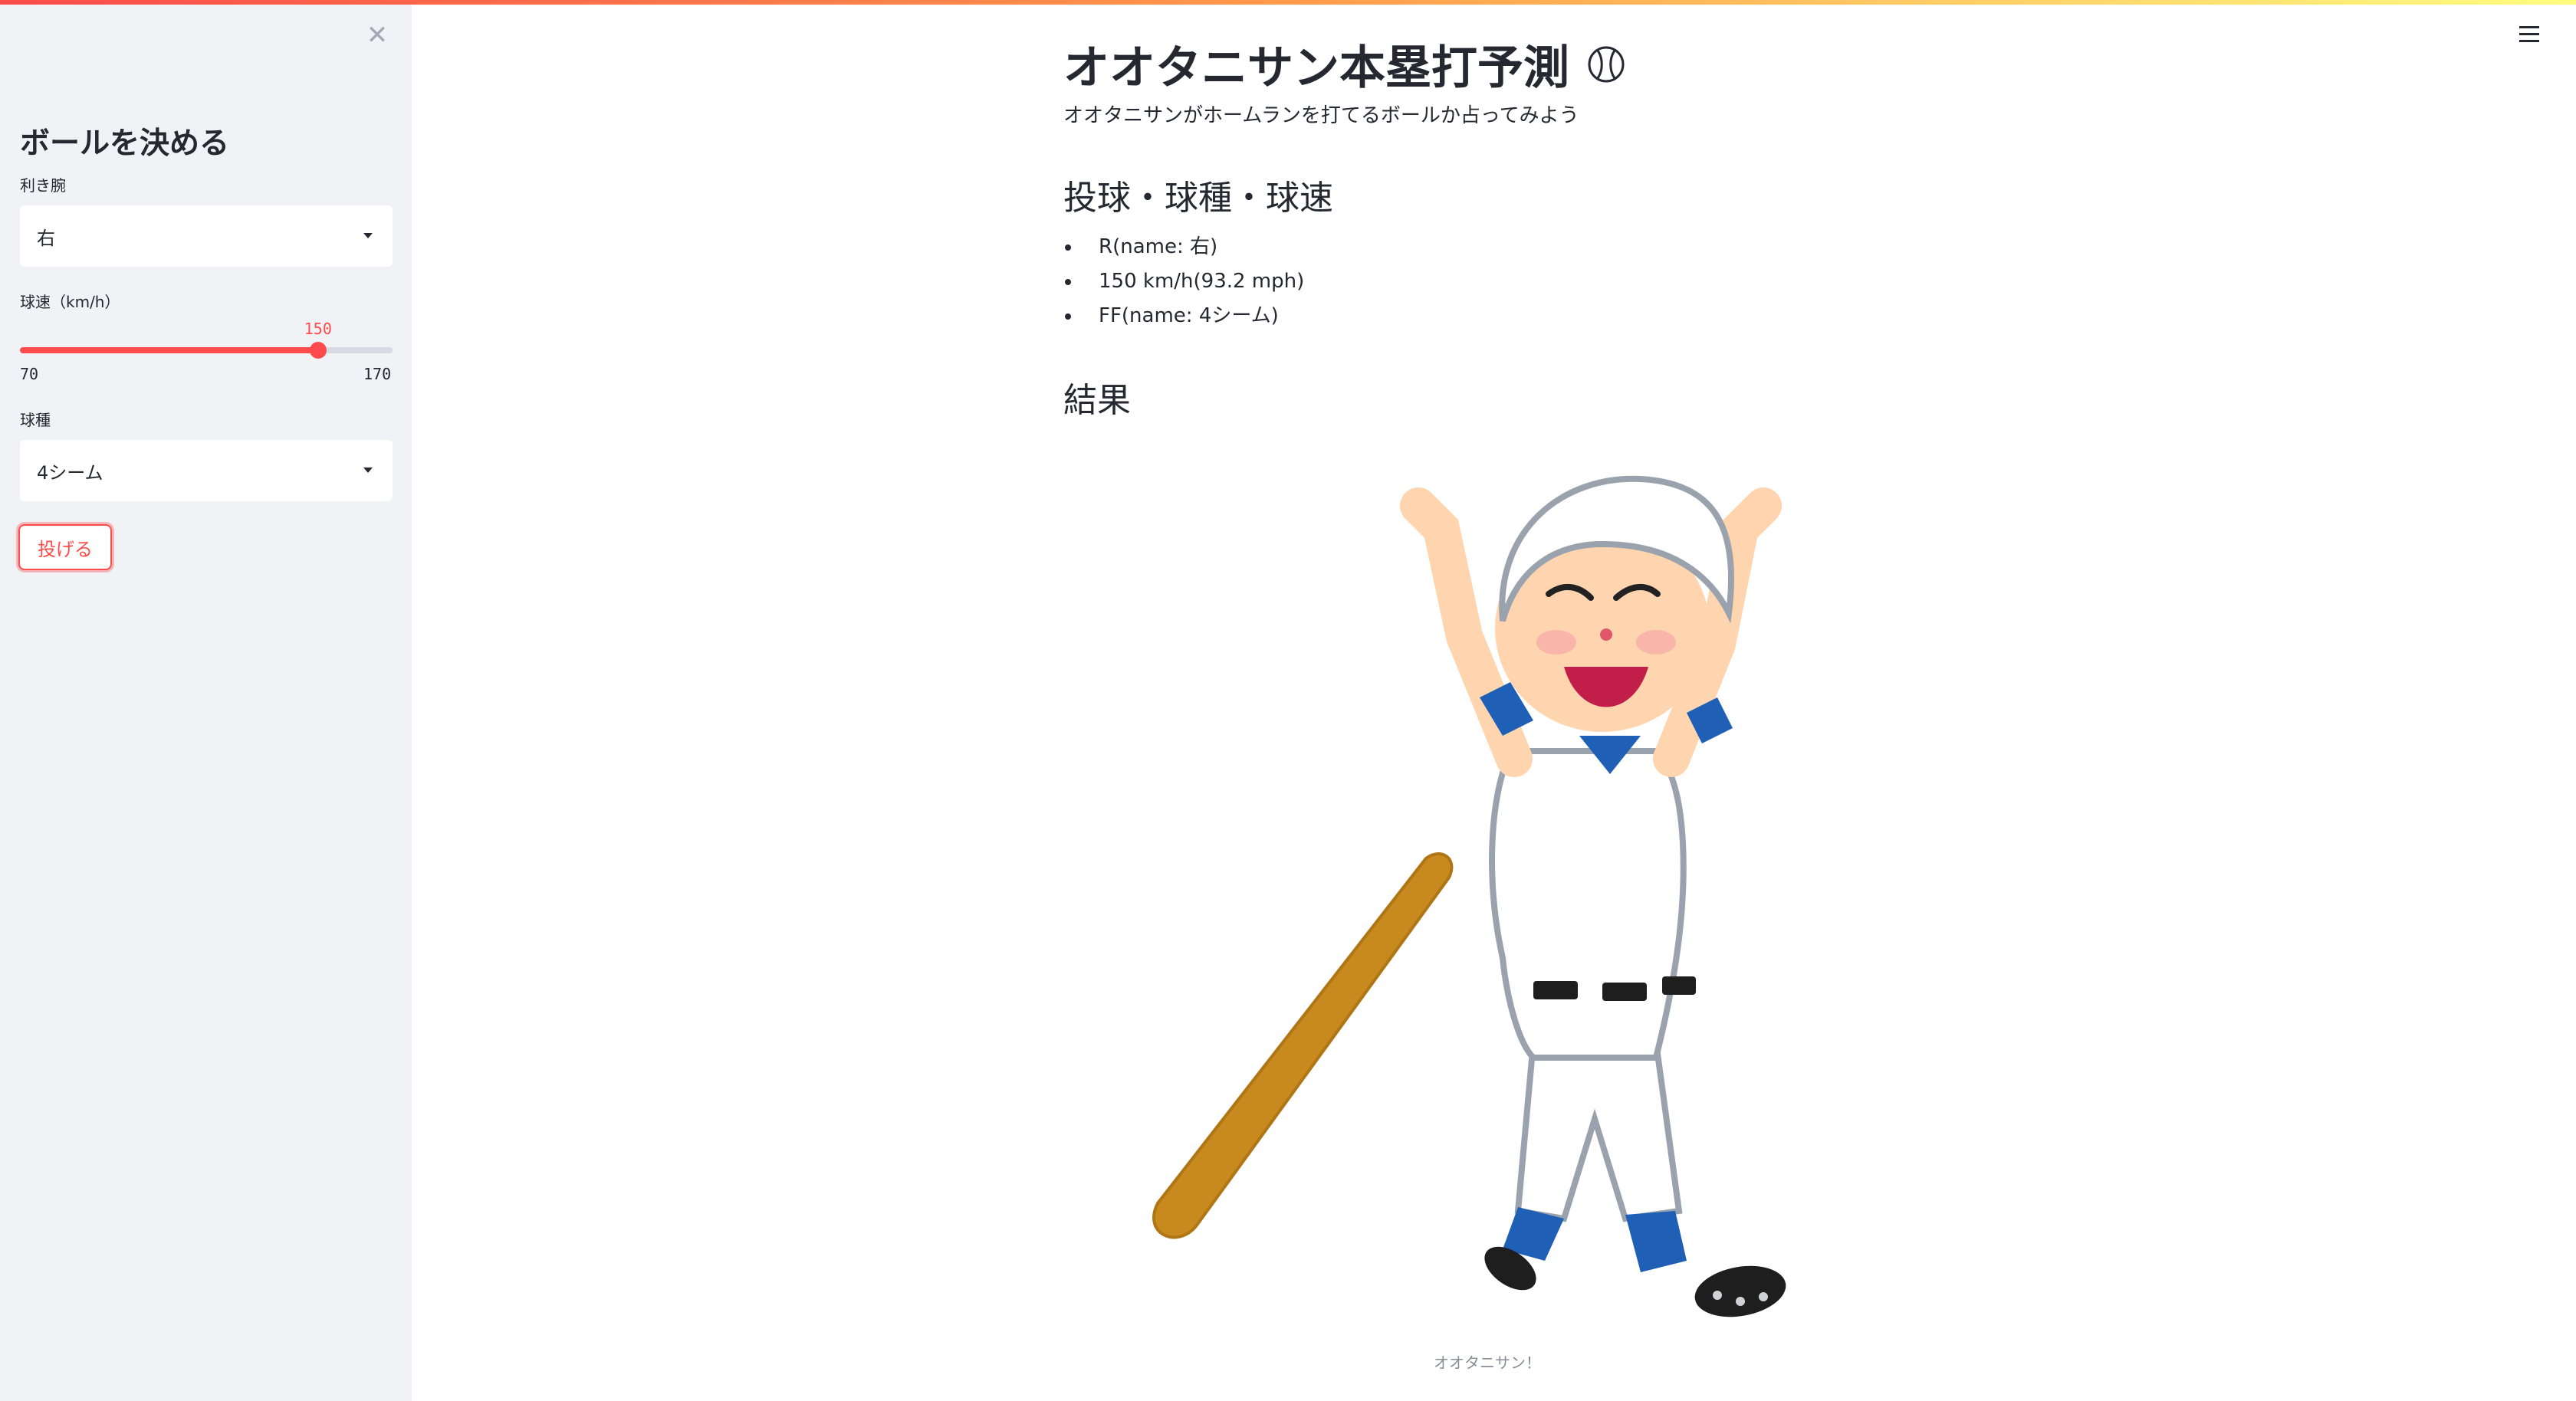  What do you see at coordinates (46, 238) in the screenshot?
I see `handedness-value: 右` at bounding box center [46, 238].